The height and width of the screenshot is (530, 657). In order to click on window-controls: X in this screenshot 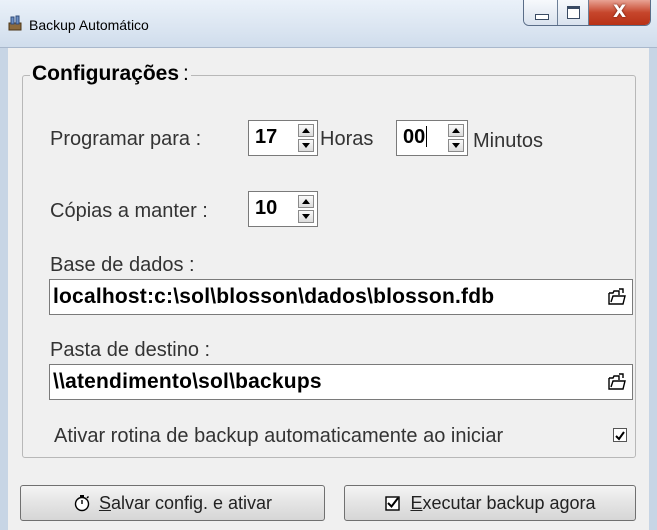, I will do `click(587, 13)`.